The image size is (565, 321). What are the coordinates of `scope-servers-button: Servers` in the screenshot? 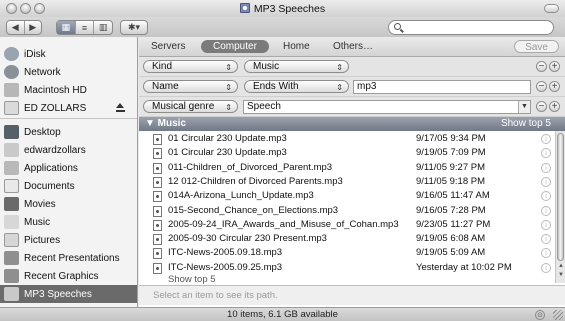 It's located at (168, 46).